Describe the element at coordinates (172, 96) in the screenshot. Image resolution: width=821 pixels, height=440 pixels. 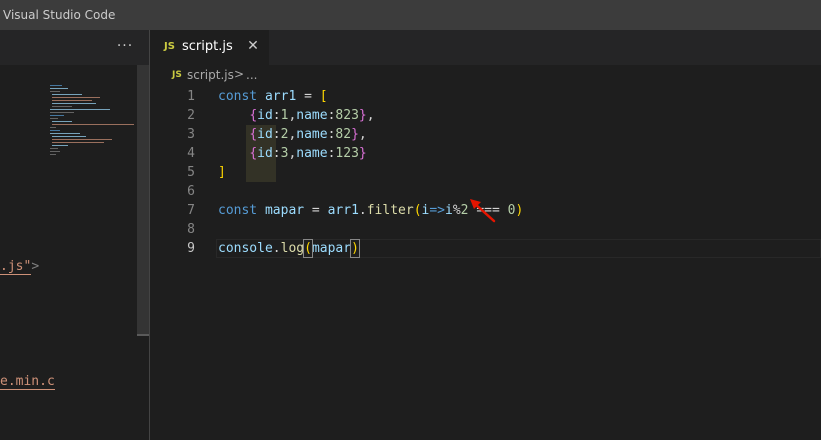
I see `line-number: 1` at that location.